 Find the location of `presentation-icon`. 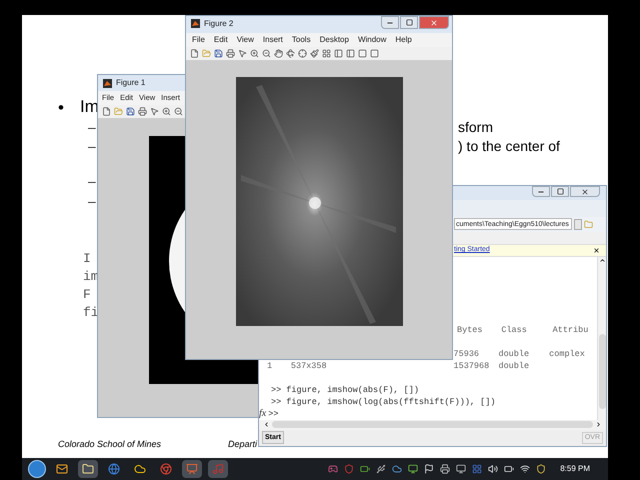

presentation-icon is located at coordinates (192, 469).